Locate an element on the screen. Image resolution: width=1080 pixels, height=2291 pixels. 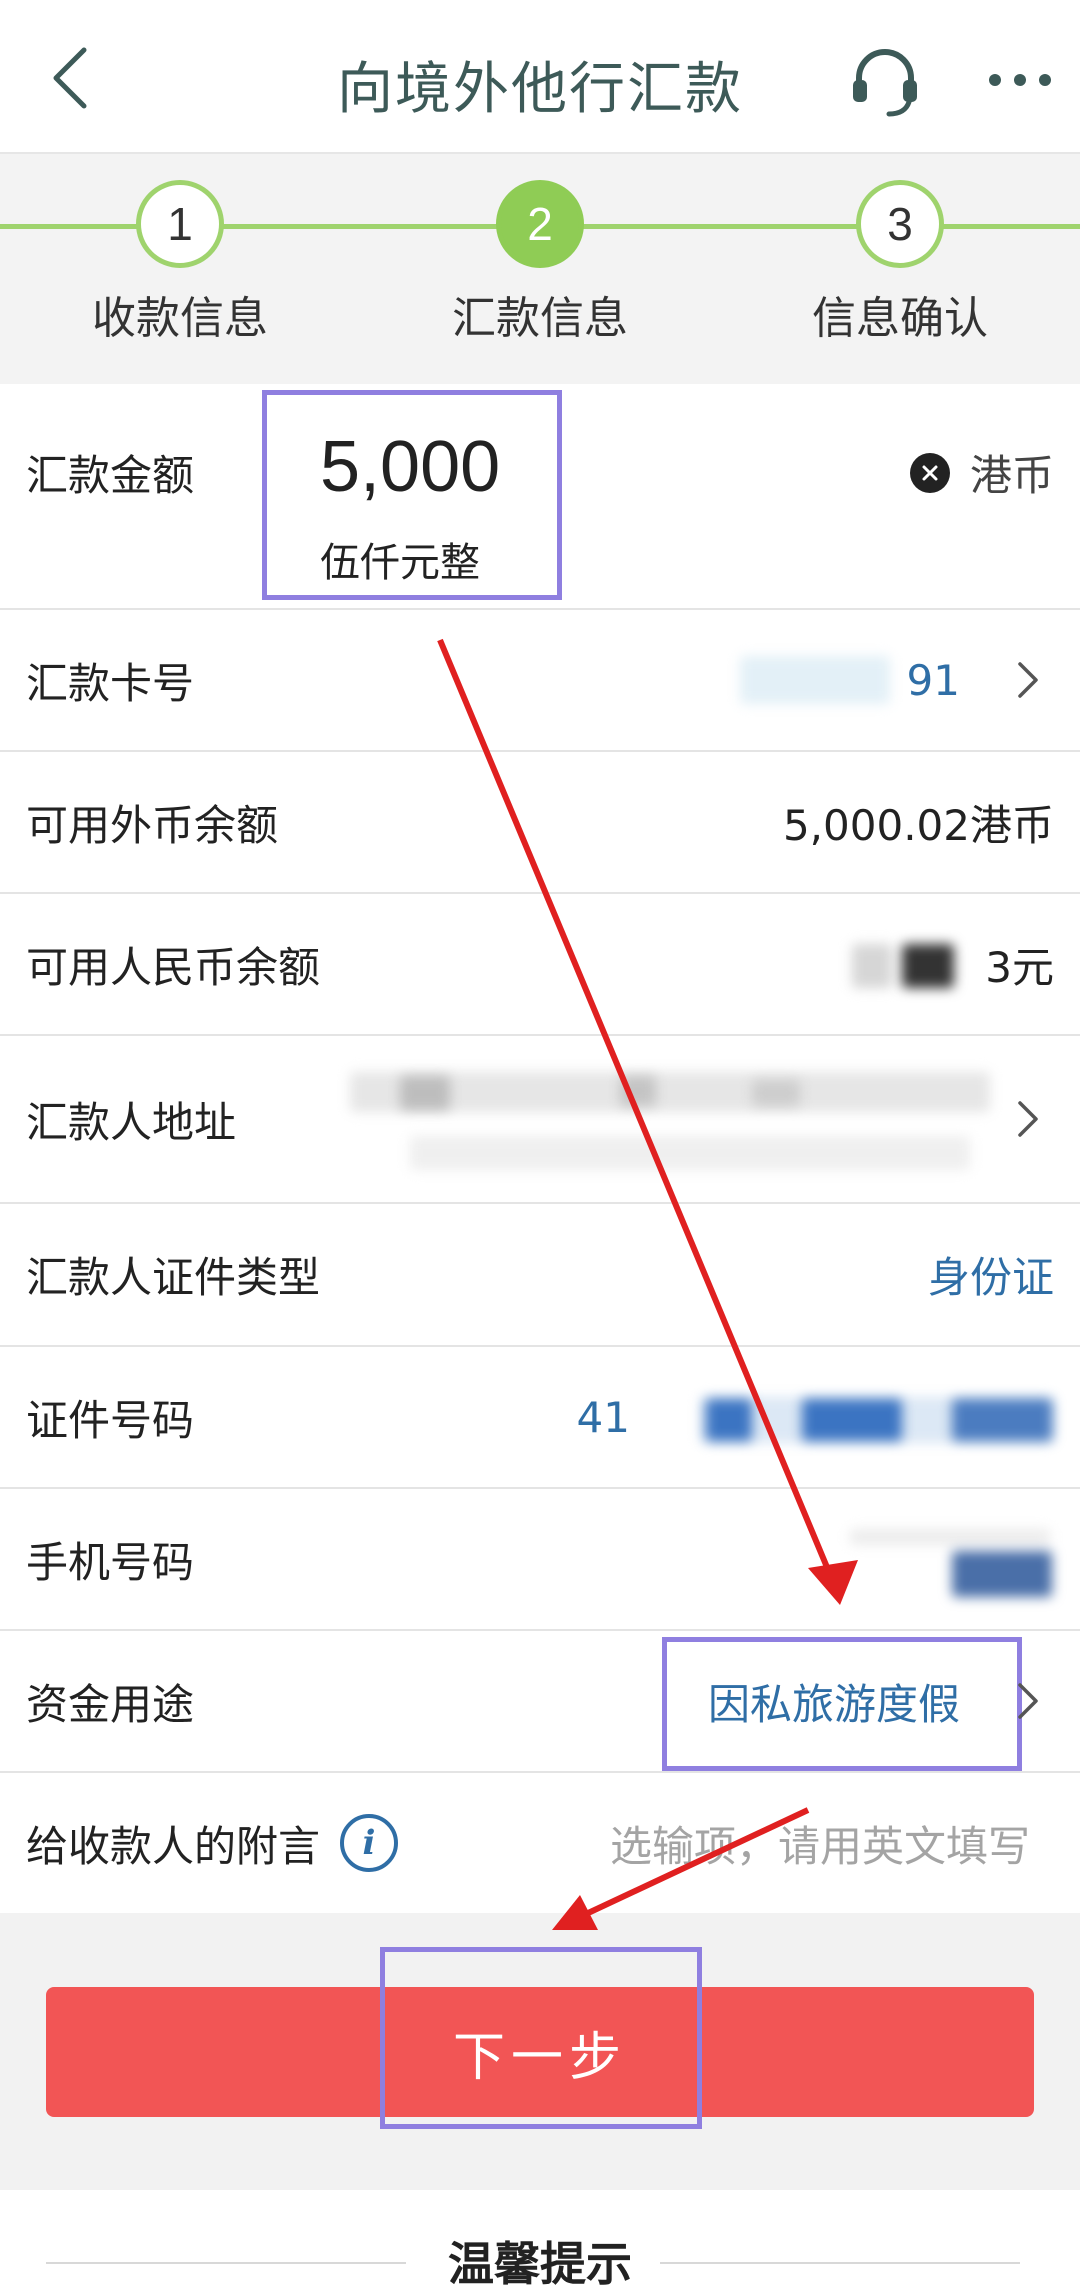
step-number: 2 is located at coordinates (540, 224).